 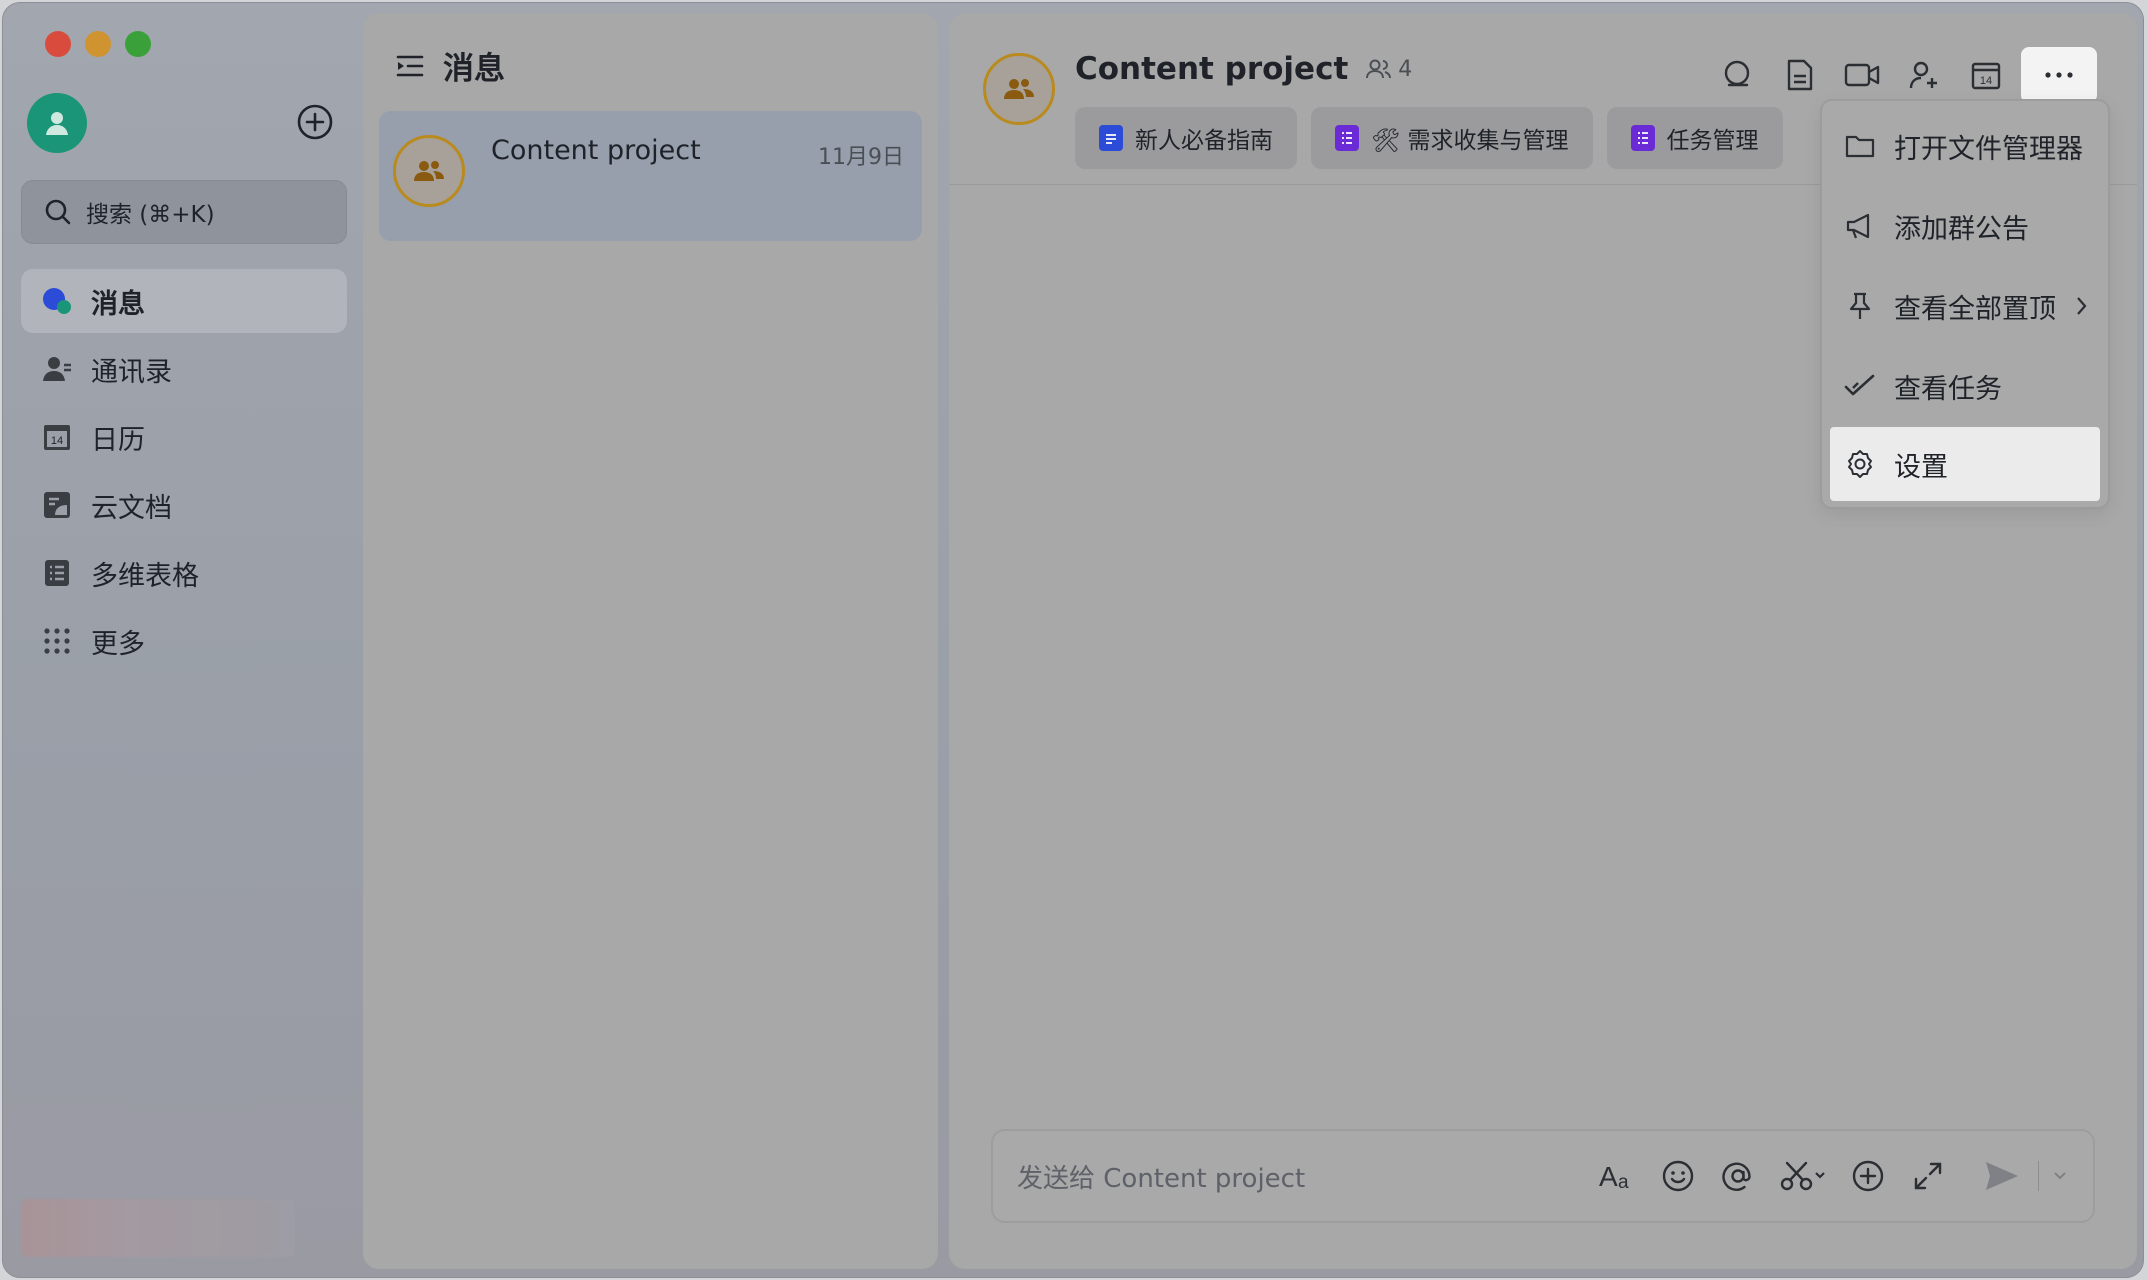 What do you see at coordinates (474, 69) in the screenshot?
I see `chat-list-title: 消息` at bounding box center [474, 69].